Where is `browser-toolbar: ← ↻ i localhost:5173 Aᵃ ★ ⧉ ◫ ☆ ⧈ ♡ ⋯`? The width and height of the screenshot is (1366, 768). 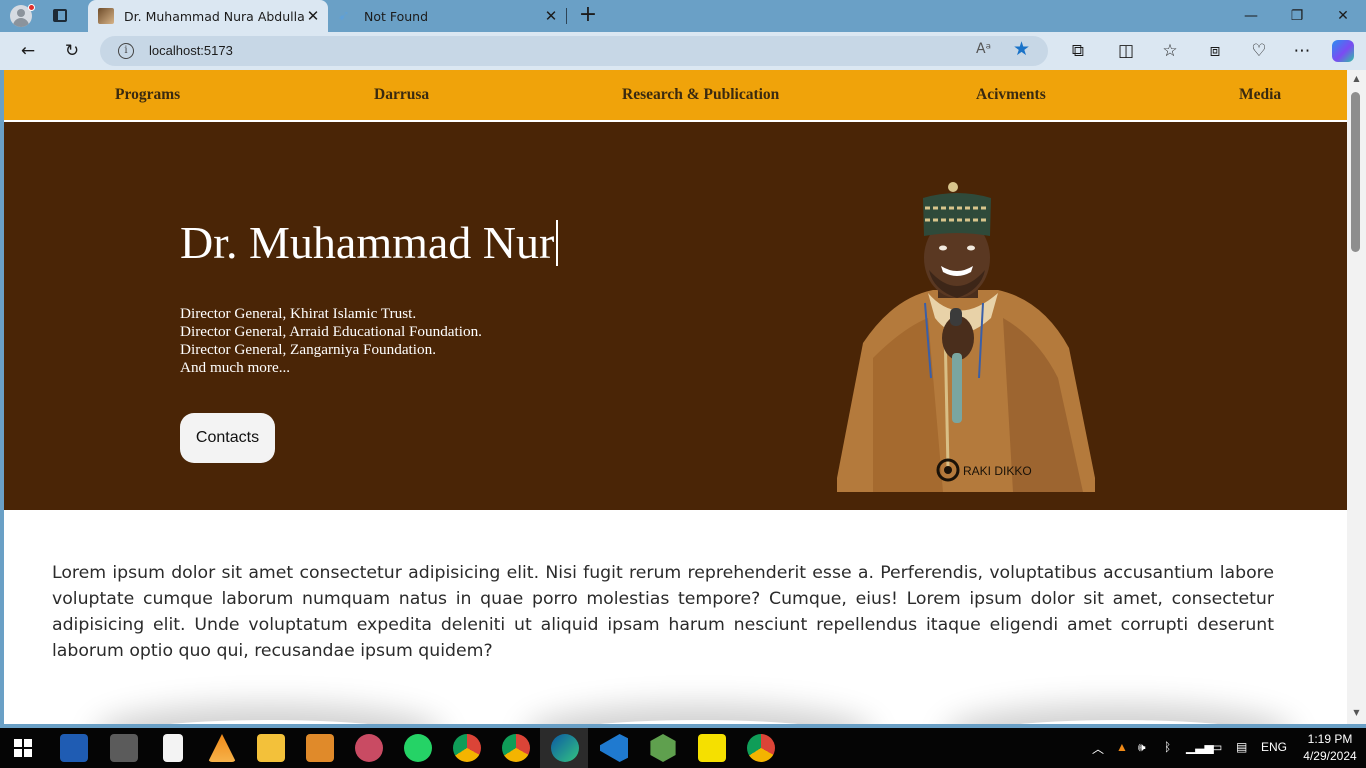
browser-toolbar: ← ↻ i localhost:5173 Aᵃ ★ ⧉ ◫ ☆ ⧈ ♡ ⋯ is located at coordinates (683, 51).